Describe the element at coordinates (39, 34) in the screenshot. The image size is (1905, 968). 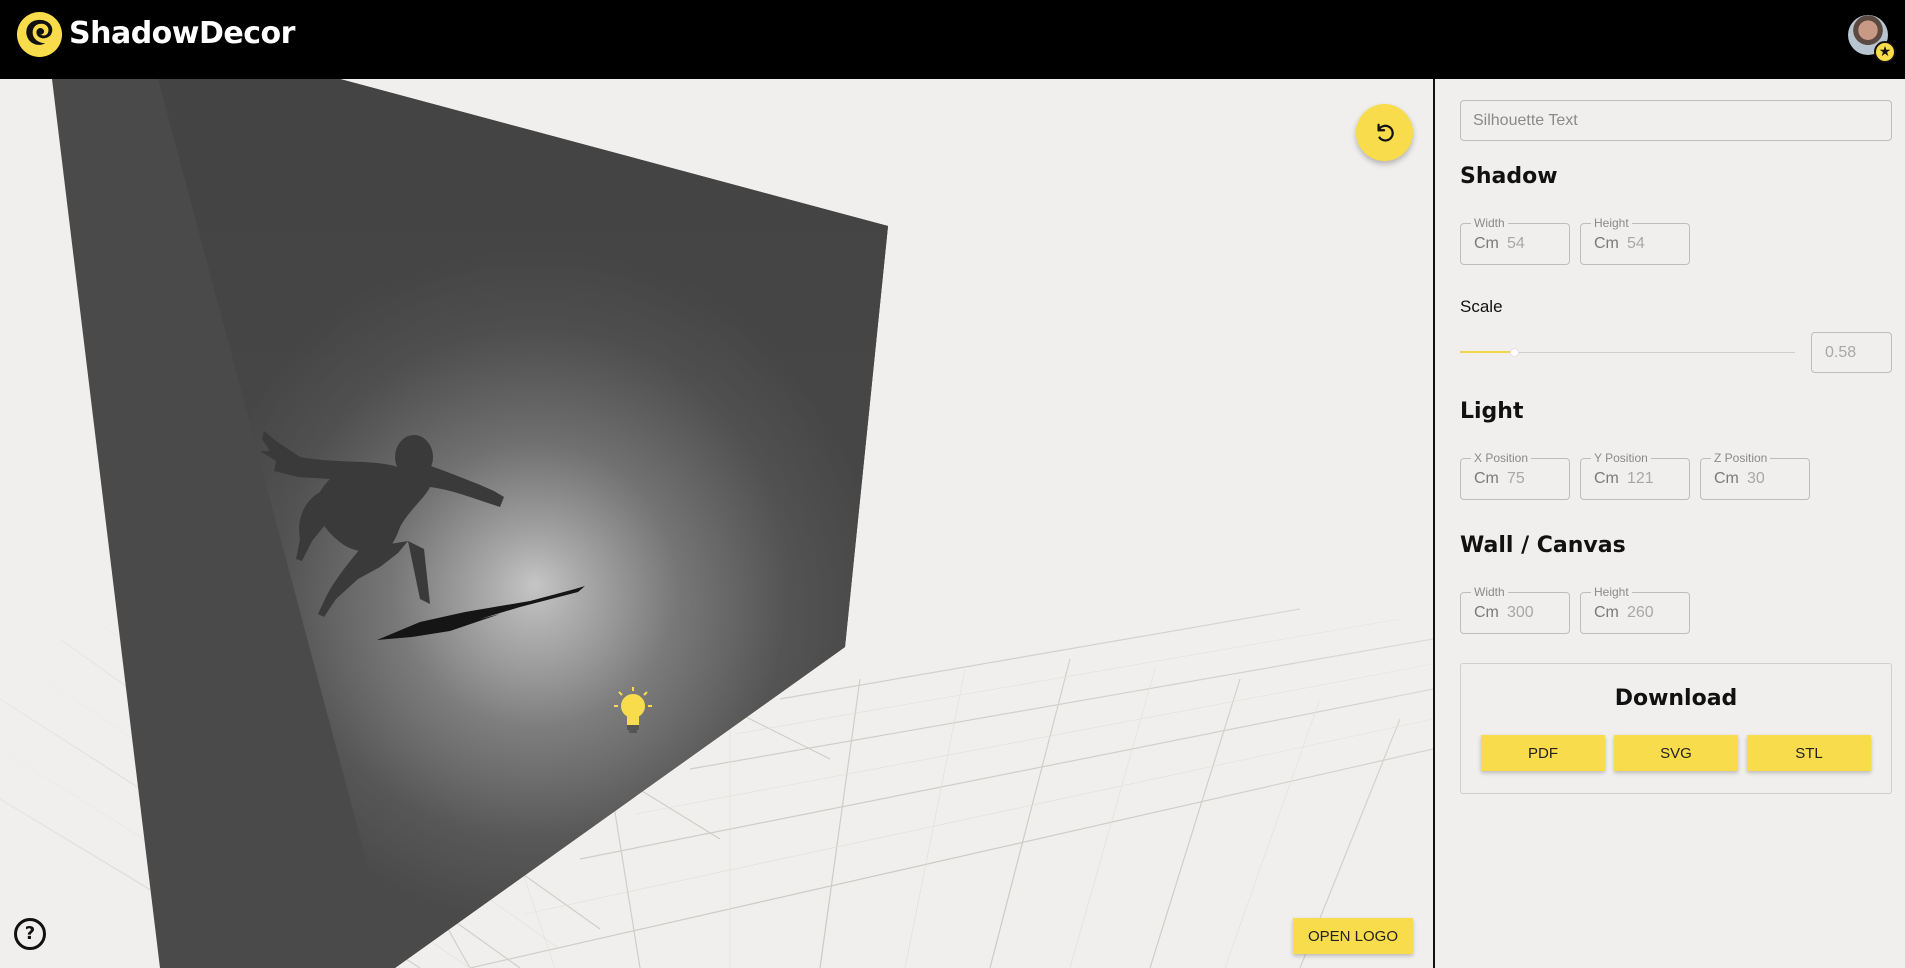
I see `shadowdecor-logo-icon` at that location.